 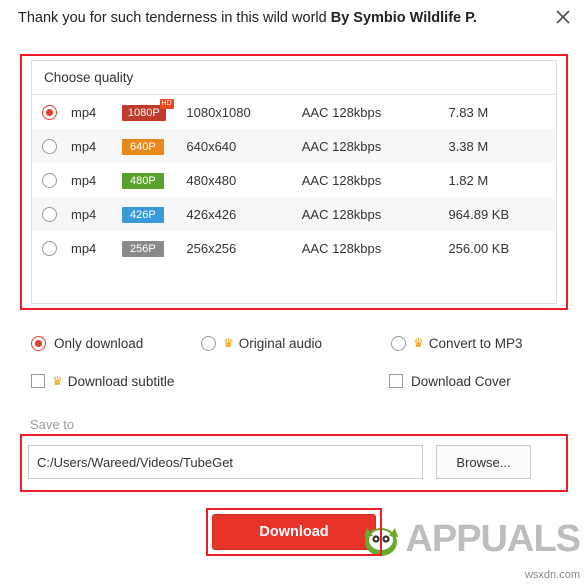 I want to click on save-to-label: Save to, so click(x=52, y=424).